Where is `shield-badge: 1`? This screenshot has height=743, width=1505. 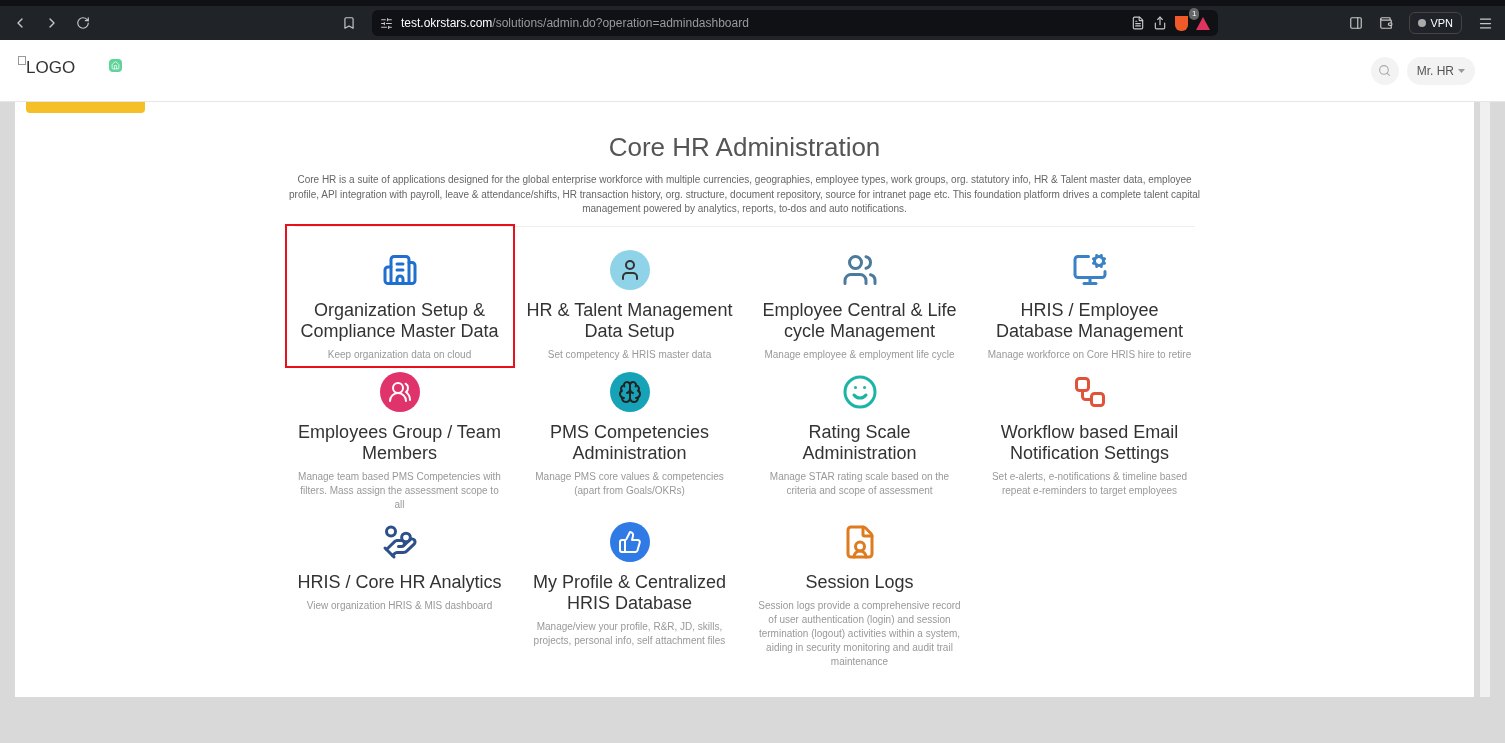
shield-badge: 1 is located at coordinates (1194, 13).